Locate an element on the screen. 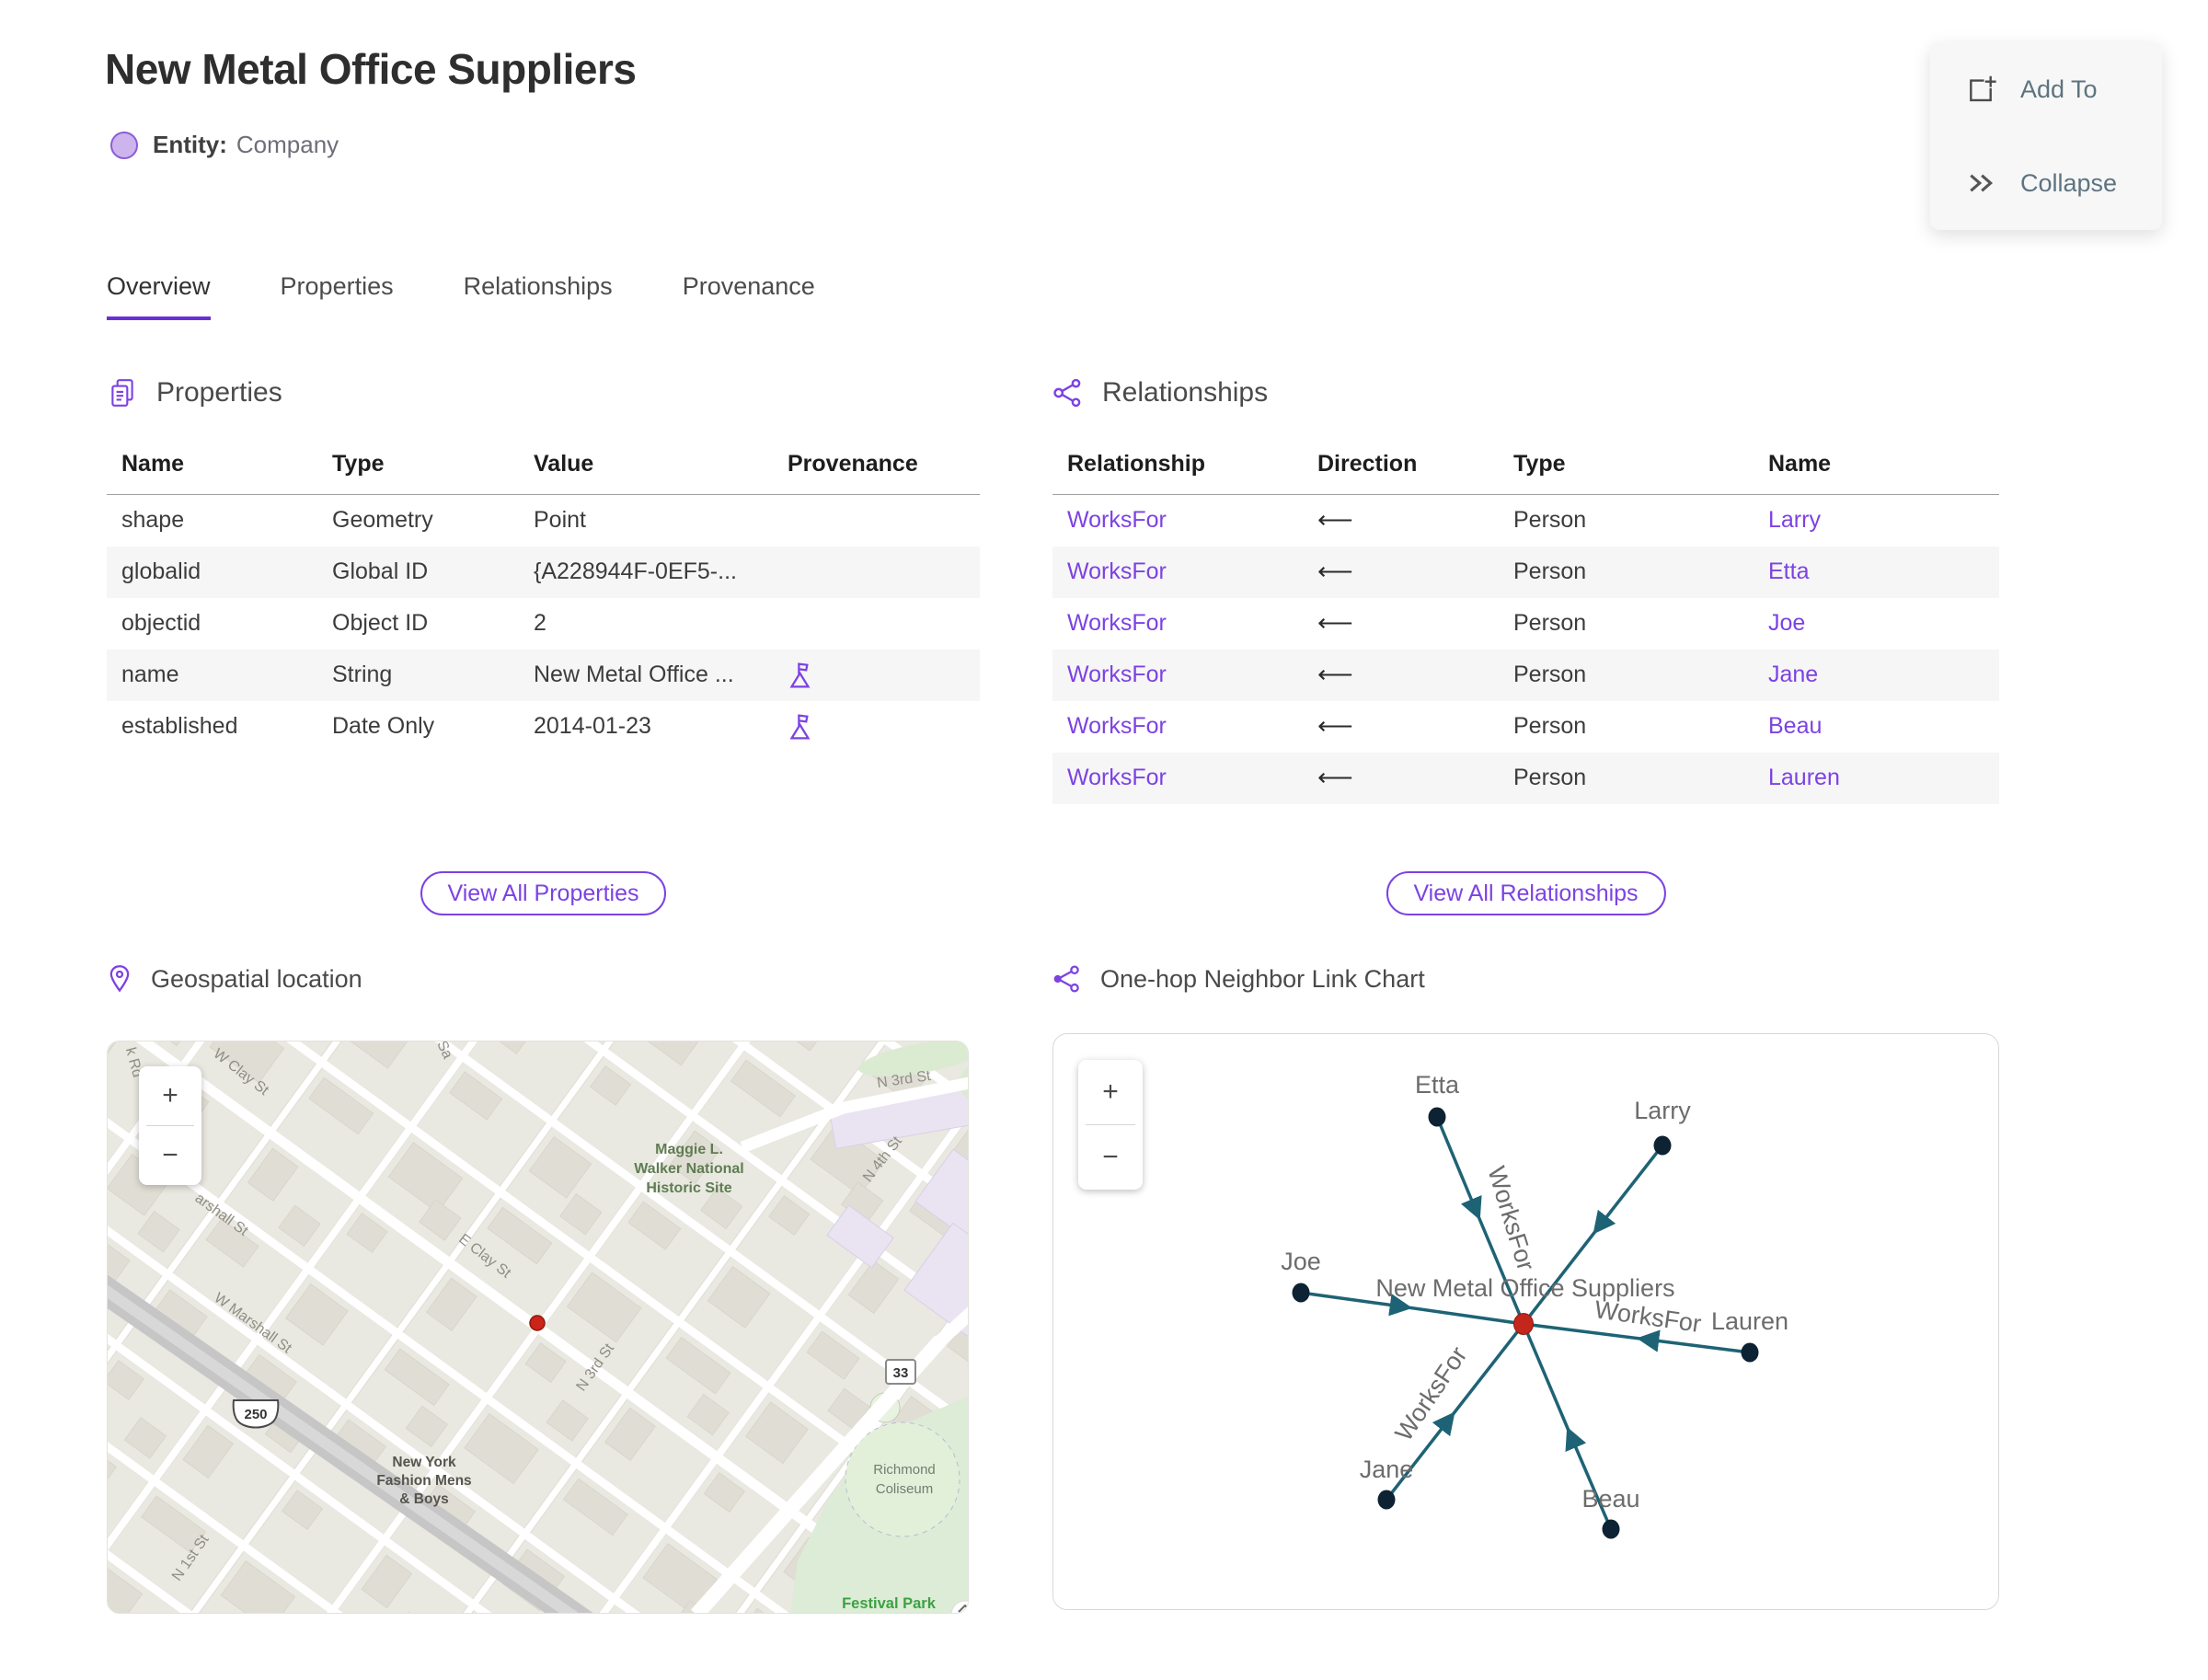 Image resolution: width=2208 pixels, height=1680 pixels. floating-actions-panel: Add To Collapse is located at coordinates (2046, 136).